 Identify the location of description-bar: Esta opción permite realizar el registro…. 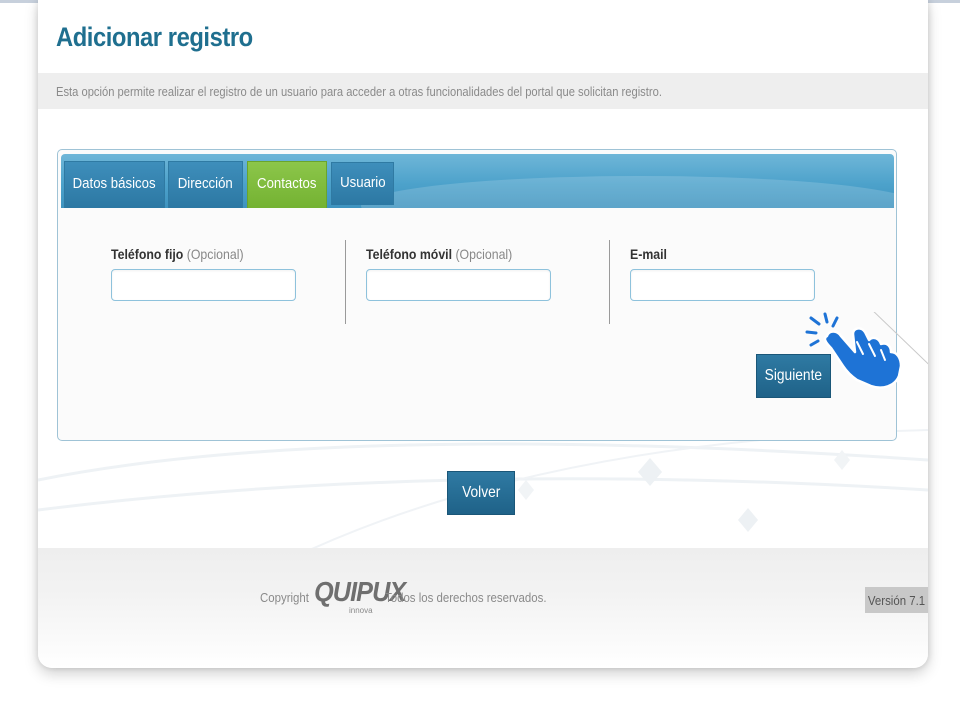
(483, 91).